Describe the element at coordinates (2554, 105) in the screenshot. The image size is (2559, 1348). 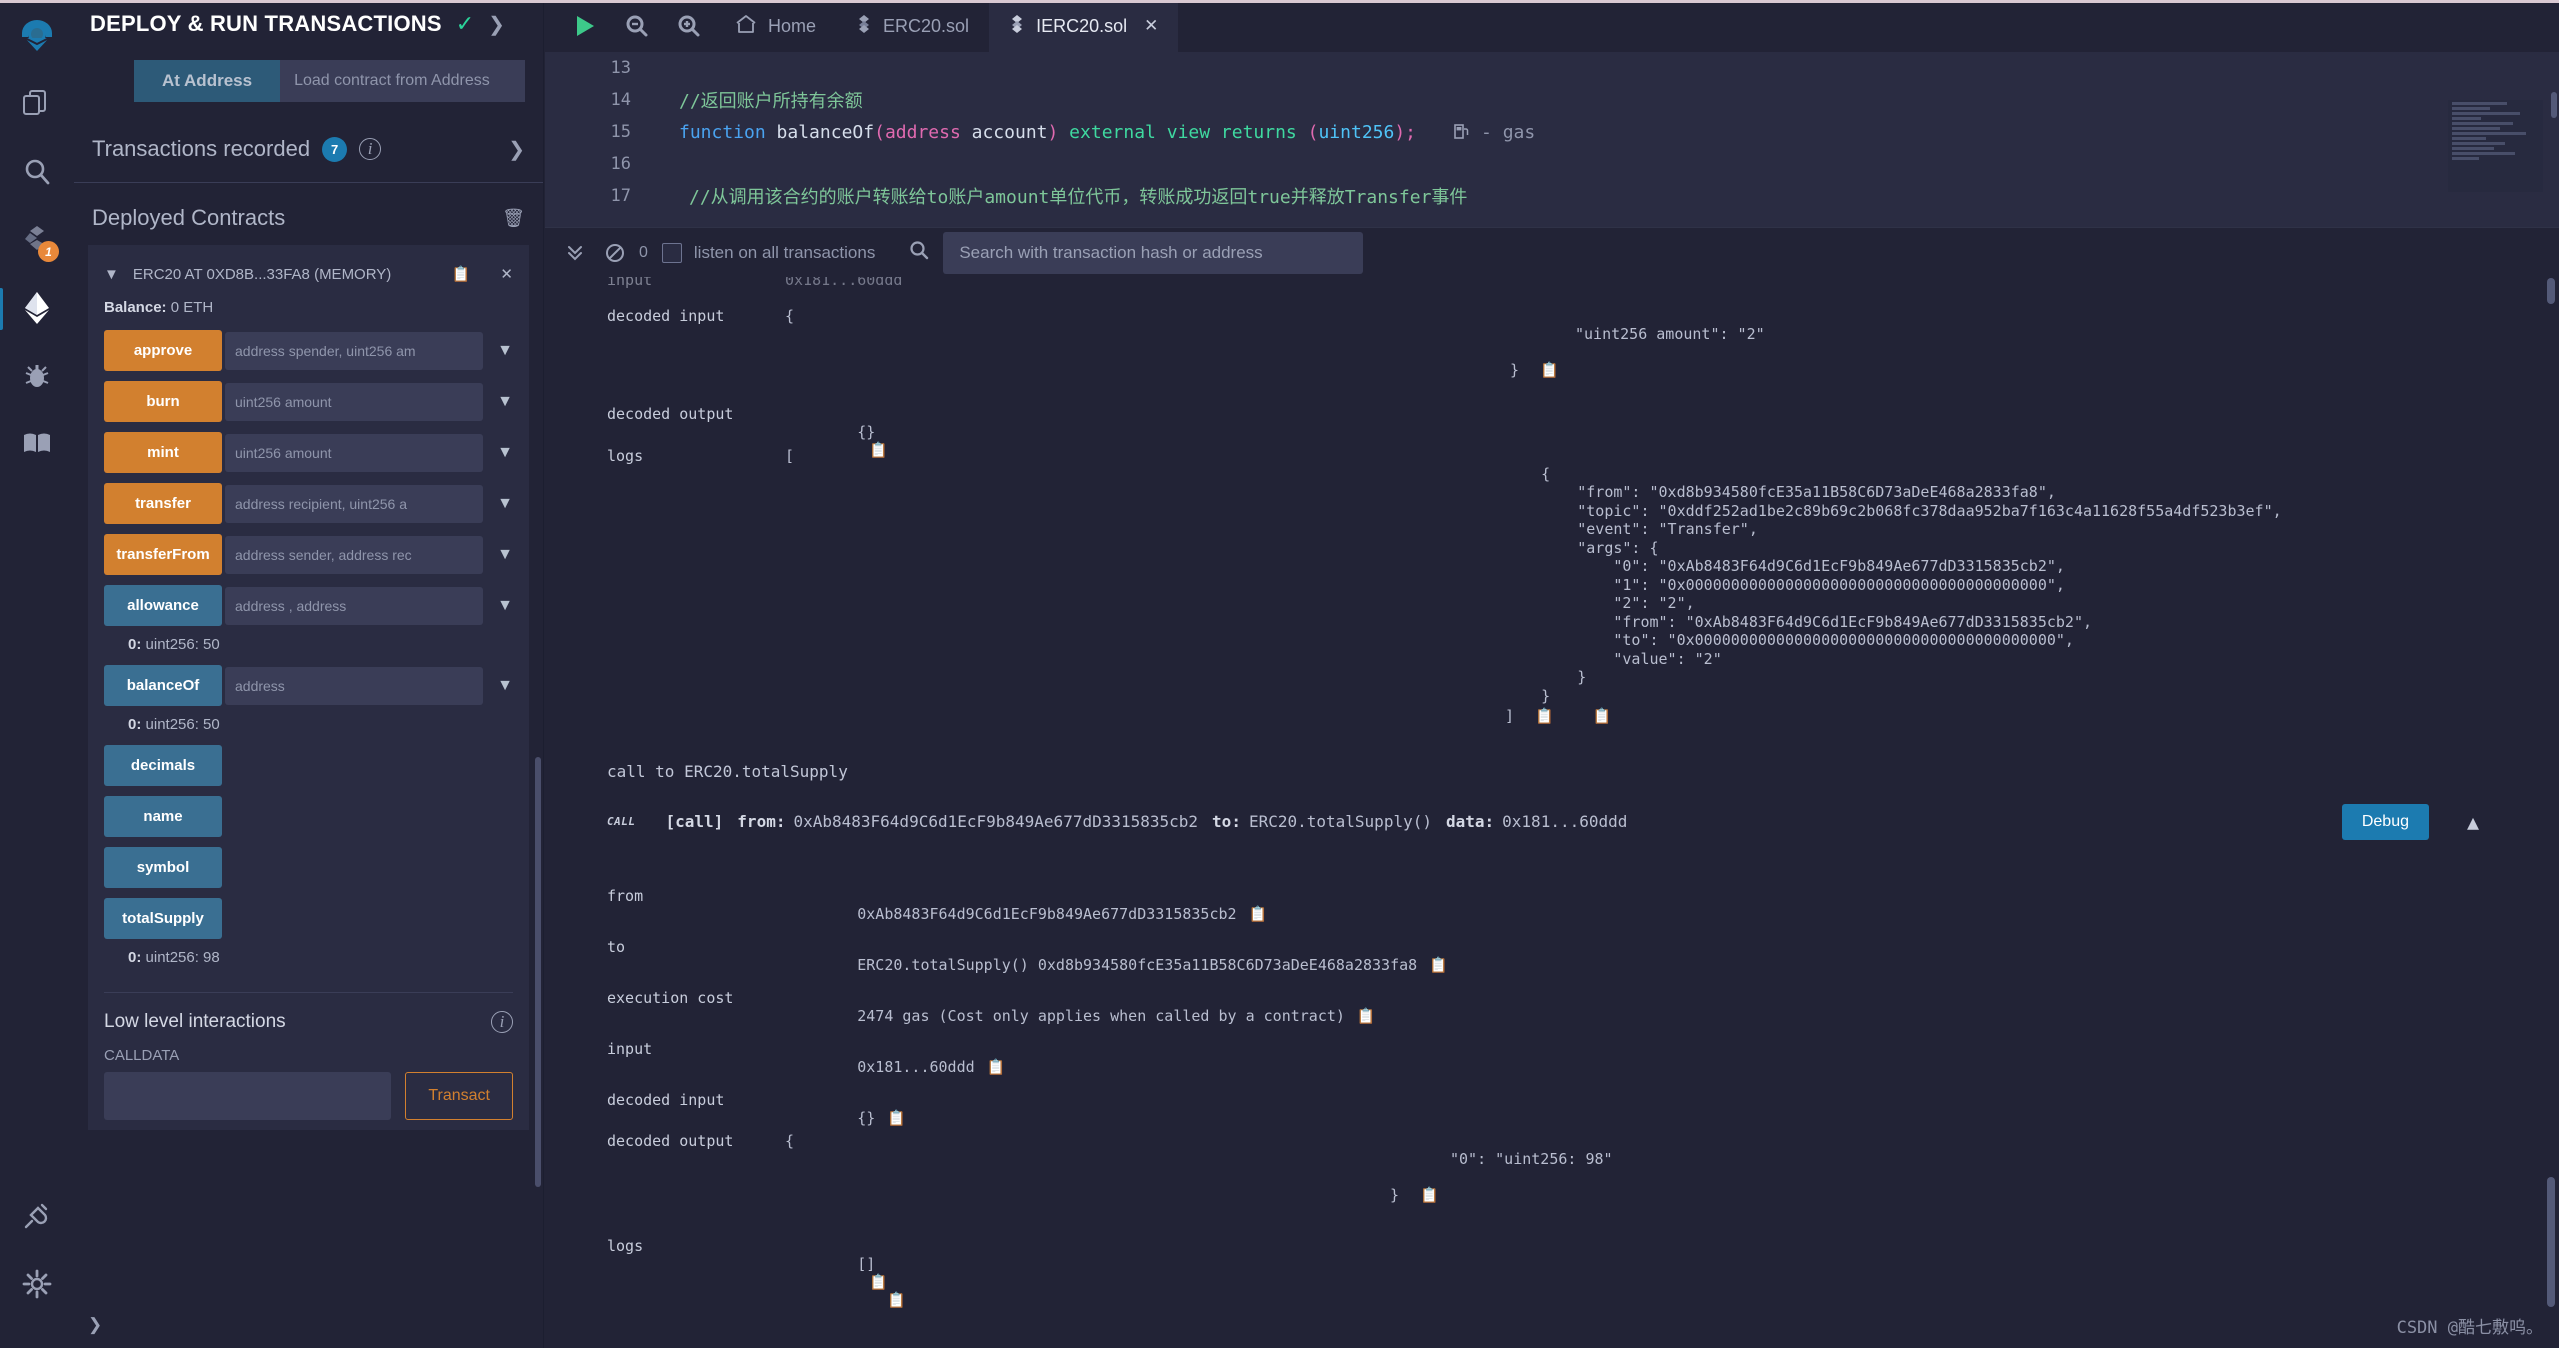
I see `editor-scrollbar` at that location.